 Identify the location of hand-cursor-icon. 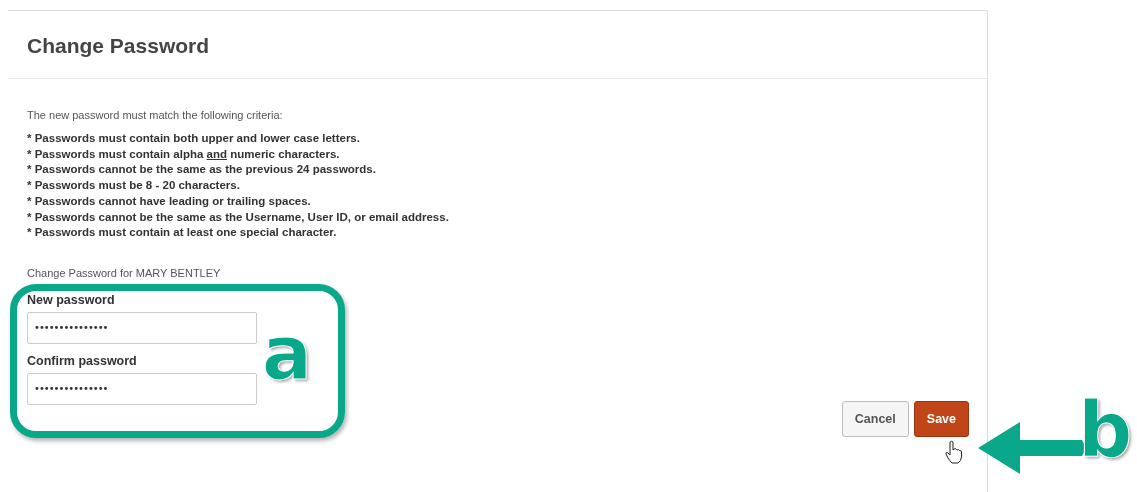
(954, 452).